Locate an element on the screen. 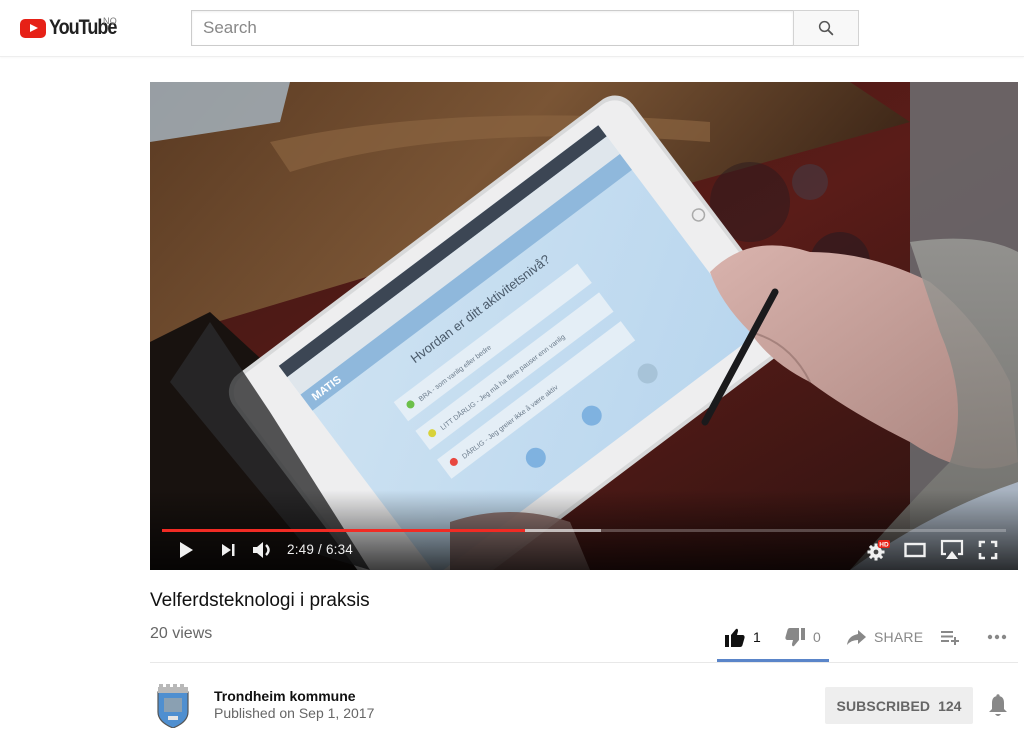 This screenshot has width=1024, height=740. dislike-count: 0 is located at coordinates (817, 637).